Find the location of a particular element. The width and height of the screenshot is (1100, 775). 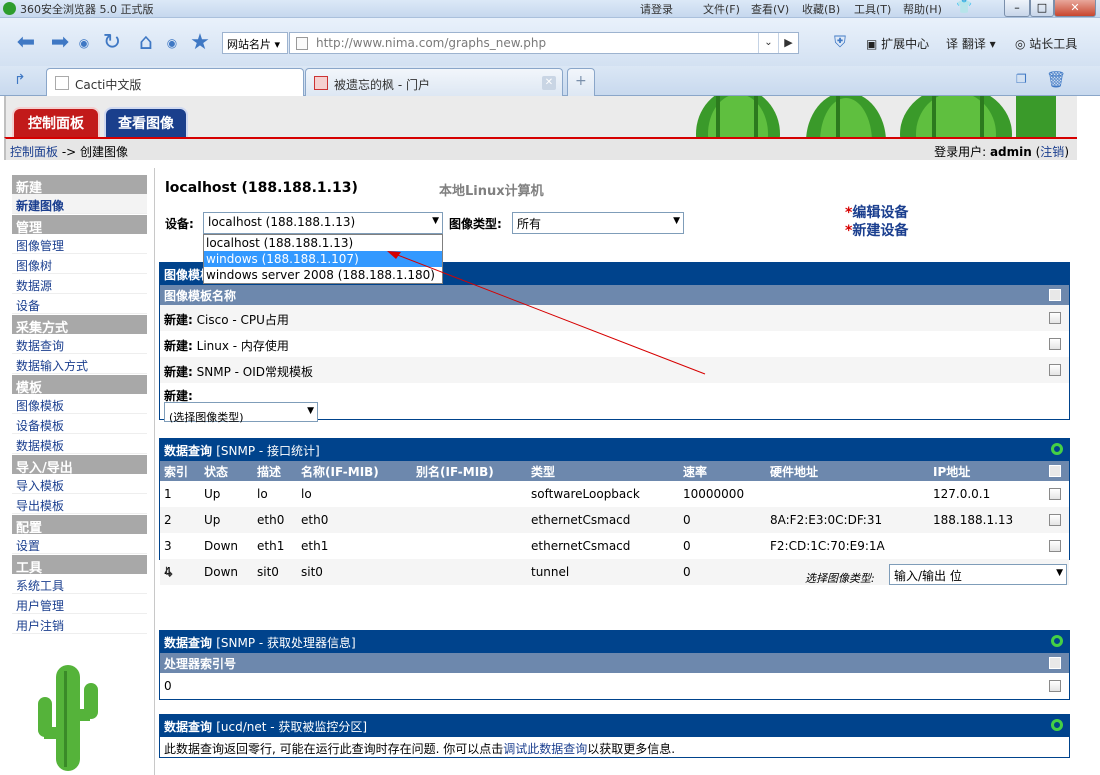

favorite-star-icon: ★ is located at coordinates (200, 43).